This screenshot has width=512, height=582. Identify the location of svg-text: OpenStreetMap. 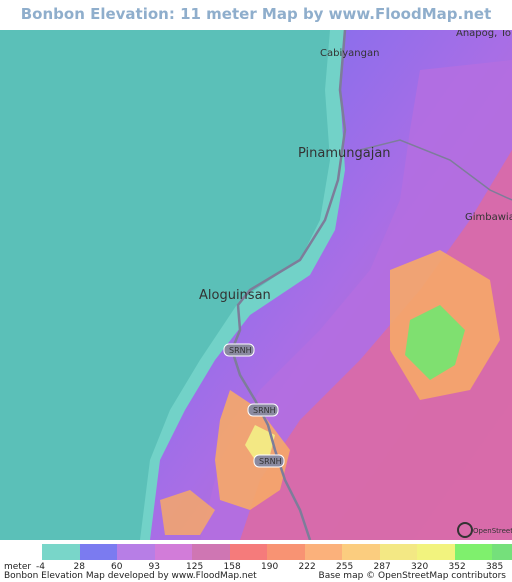
(492, 531).